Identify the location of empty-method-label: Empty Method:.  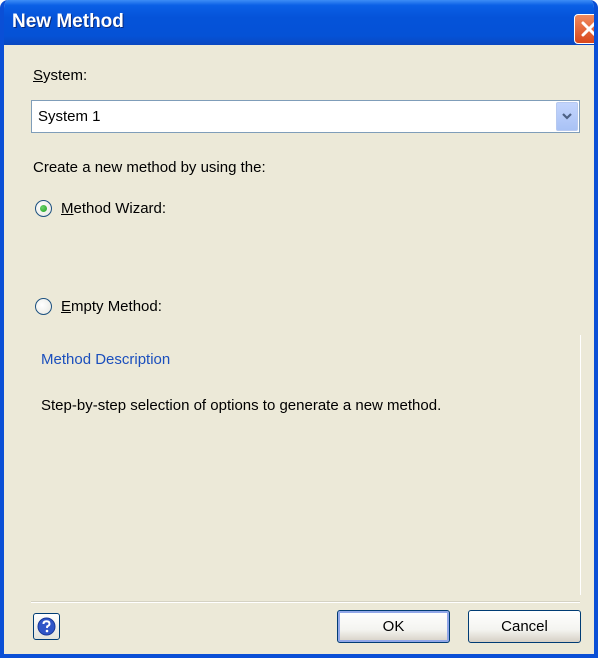
(111, 306).